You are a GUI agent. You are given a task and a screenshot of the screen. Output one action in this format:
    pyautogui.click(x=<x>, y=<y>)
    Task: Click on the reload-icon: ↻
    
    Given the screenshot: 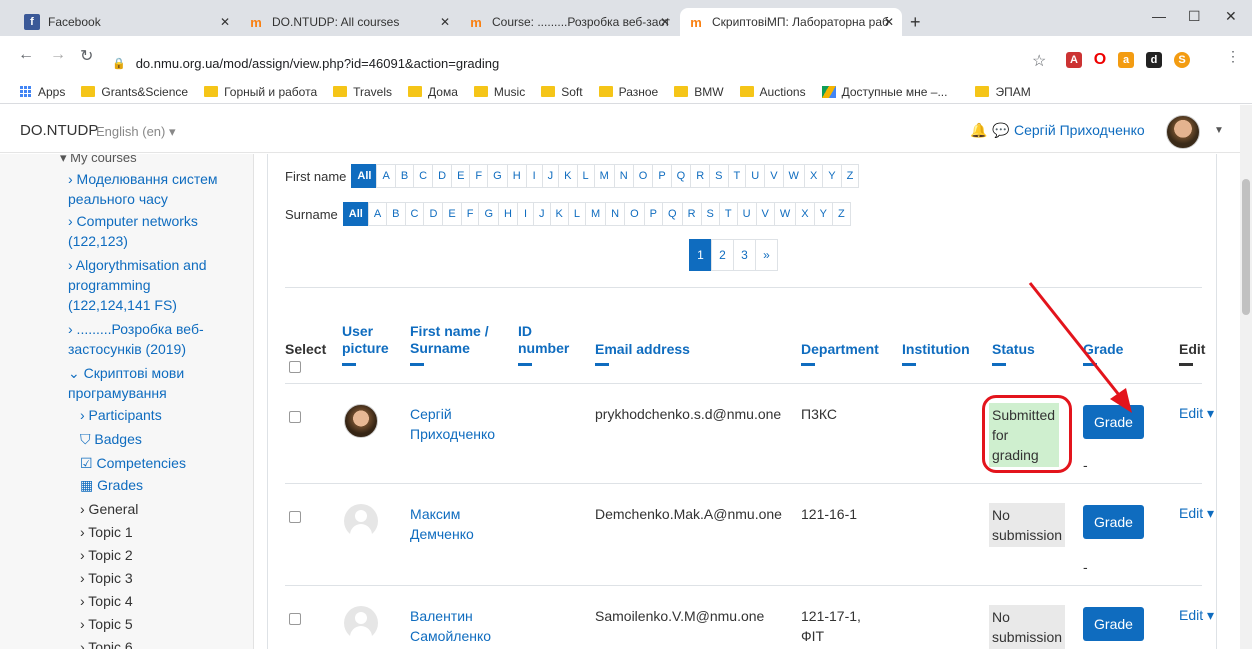 What is the action you would take?
    pyautogui.click(x=86, y=56)
    